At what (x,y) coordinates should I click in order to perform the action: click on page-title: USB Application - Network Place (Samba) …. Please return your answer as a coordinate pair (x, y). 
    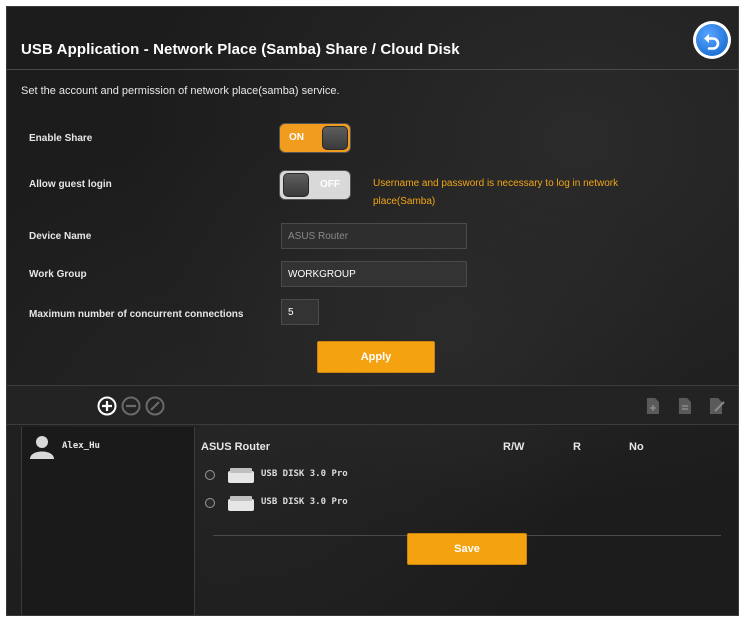
    Looking at the image, I should click on (240, 49).